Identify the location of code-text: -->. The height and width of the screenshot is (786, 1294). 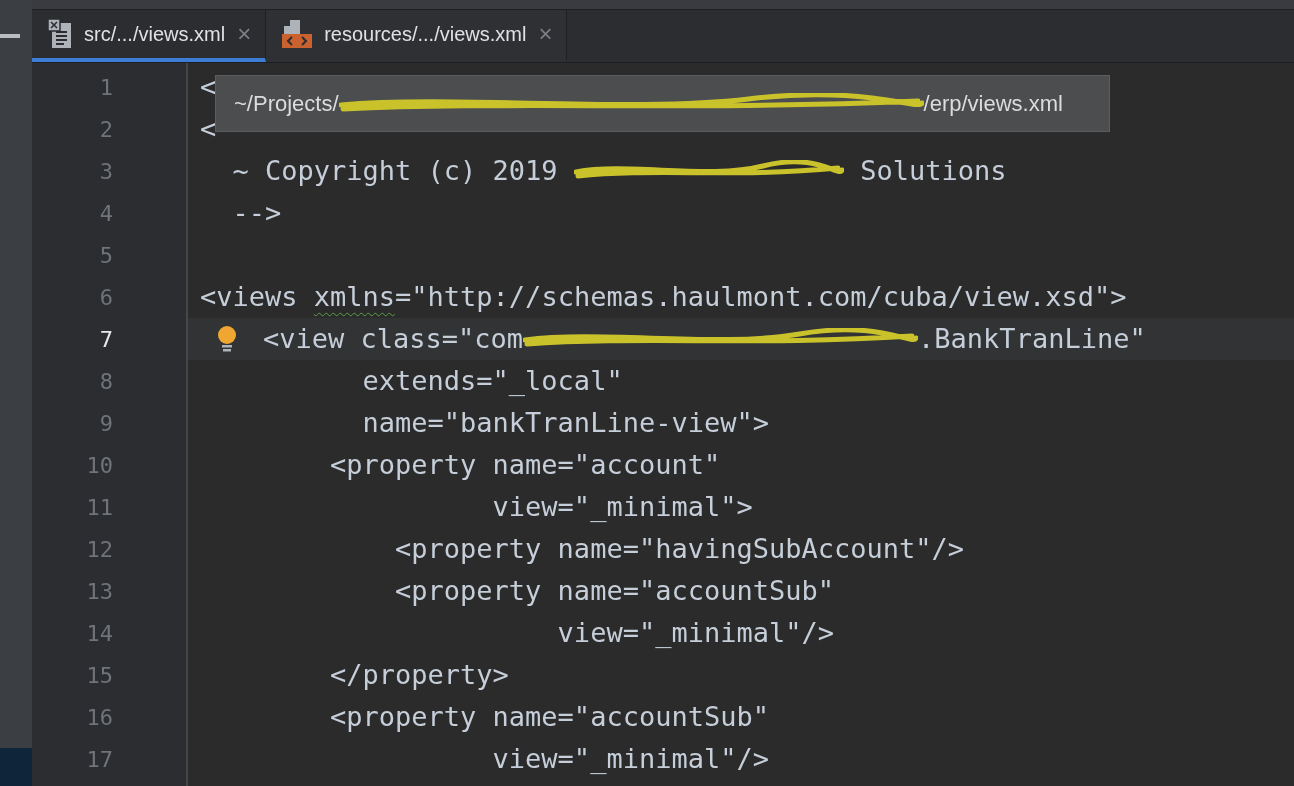
(256, 213).